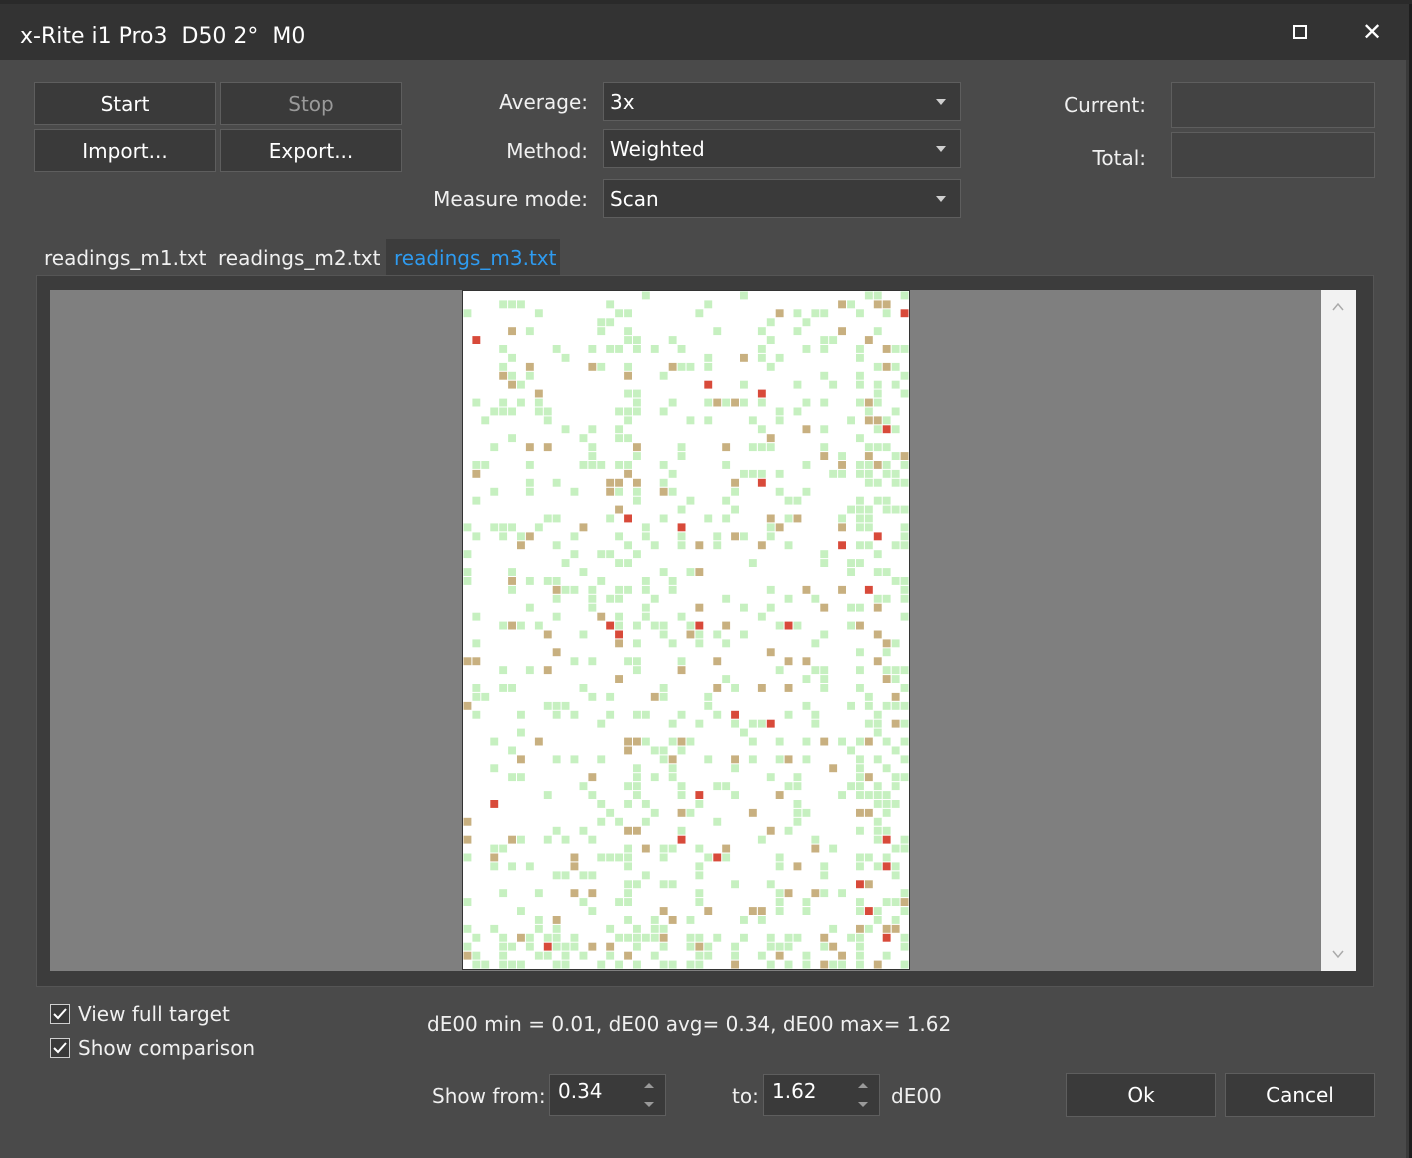 This screenshot has width=1412, height=1158. Describe the element at coordinates (1338, 307) in the screenshot. I see `chevron-up-icon` at that location.